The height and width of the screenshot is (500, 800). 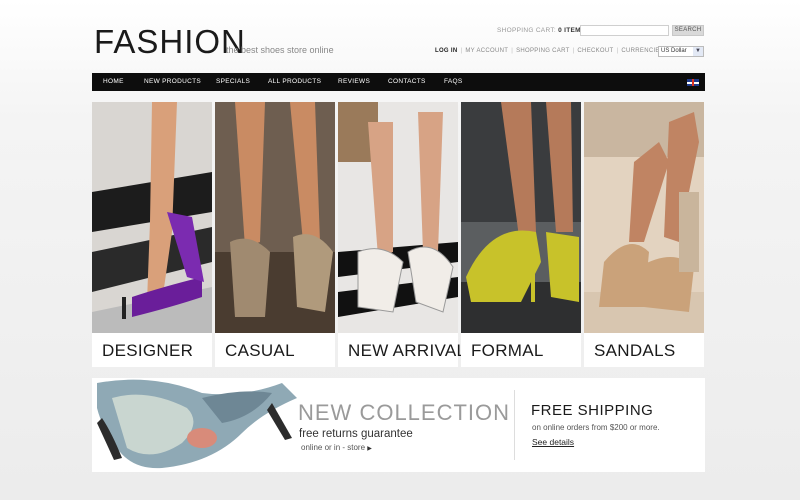 What do you see at coordinates (507, 350) in the screenshot?
I see `category-label: FORMAL` at bounding box center [507, 350].